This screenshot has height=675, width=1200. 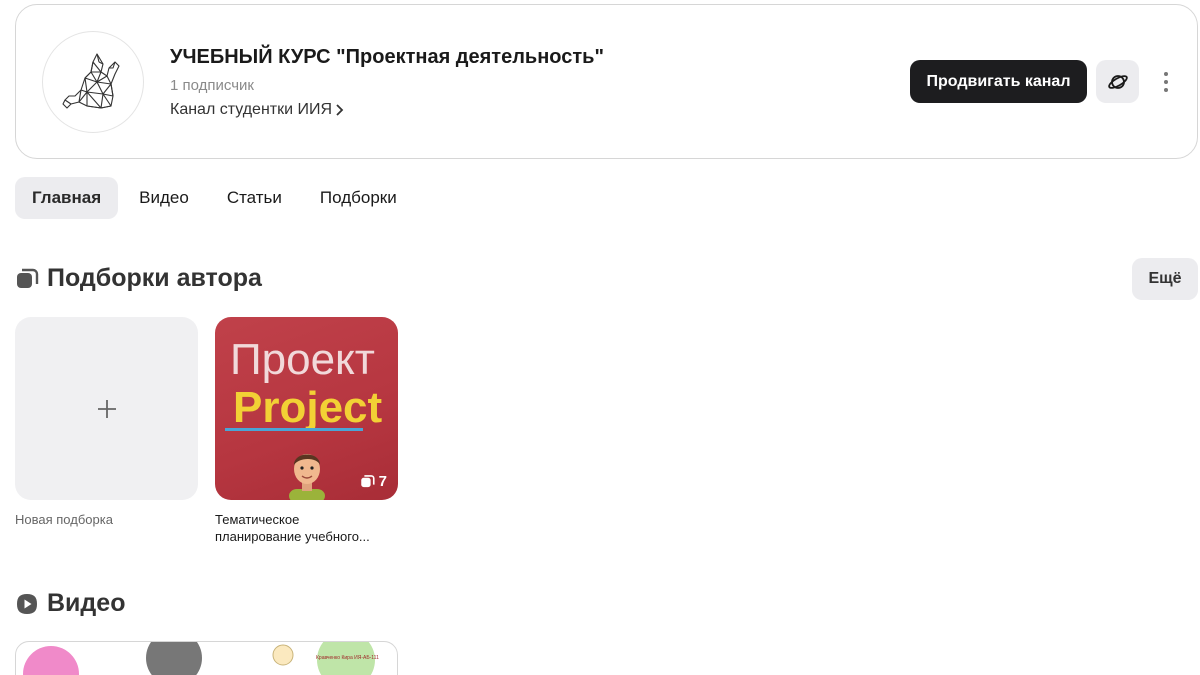 What do you see at coordinates (27, 603) in the screenshot?
I see `video-play-icon` at bounding box center [27, 603].